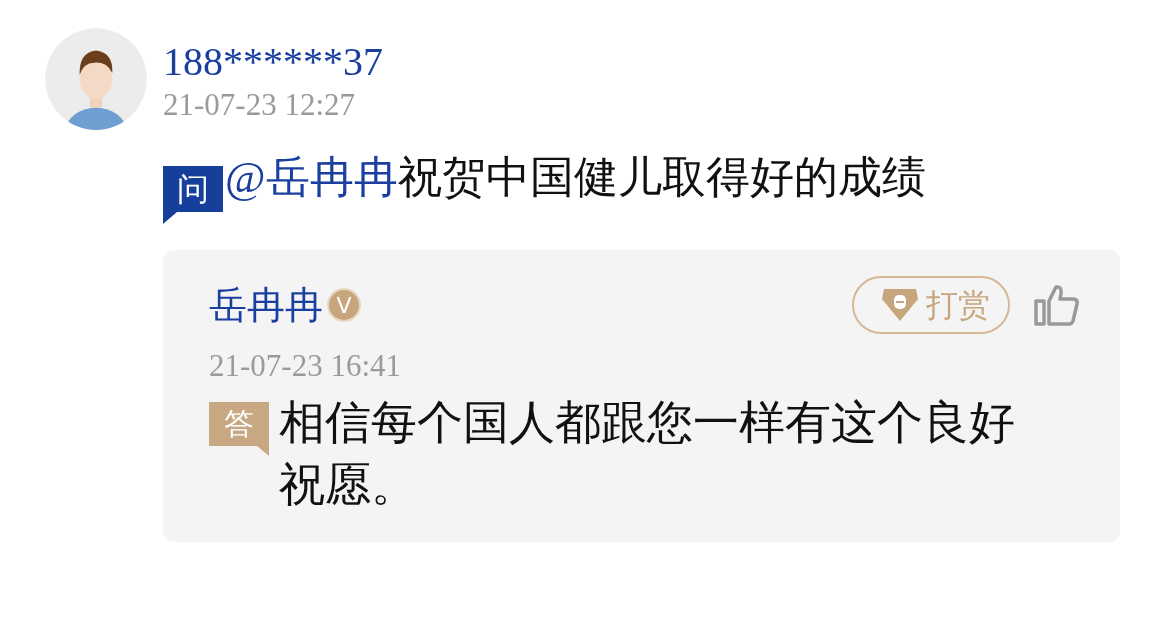  What do you see at coordinates (311, 177) in the screenshot?
I see `mention-link: @岳冉冉` at bounding box center [311, 177].